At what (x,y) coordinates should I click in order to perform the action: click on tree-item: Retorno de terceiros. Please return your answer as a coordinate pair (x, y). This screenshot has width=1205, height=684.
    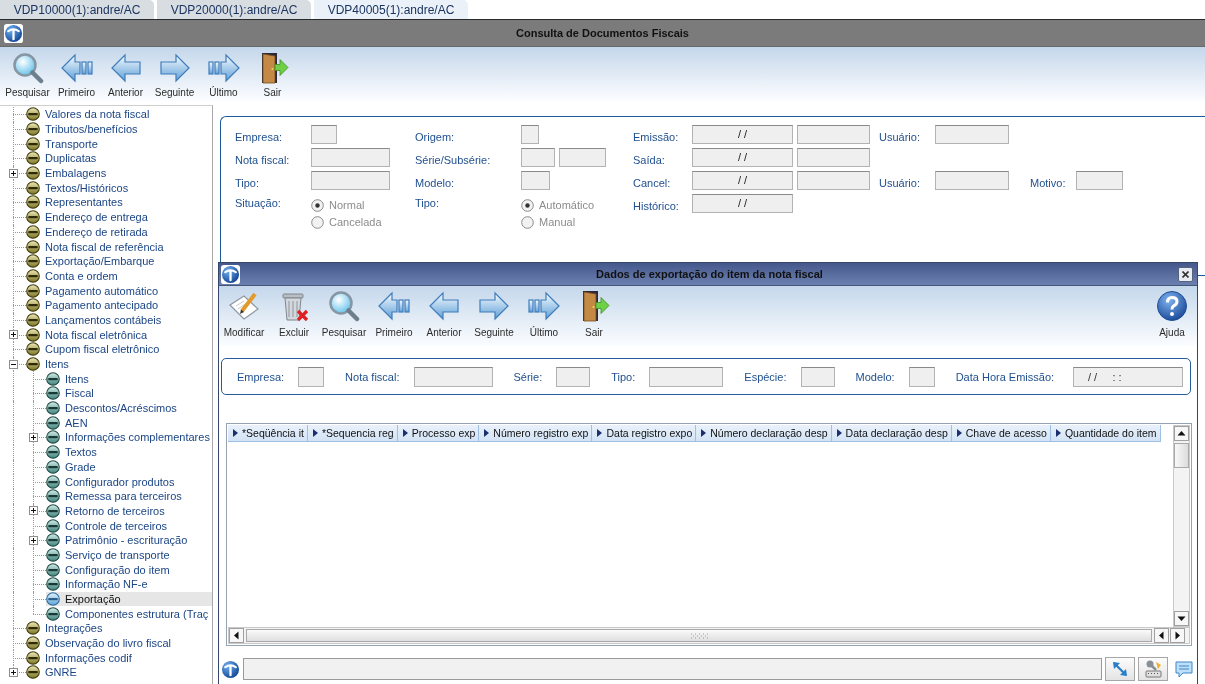
    Looking at the image, I should click on (107, 511).